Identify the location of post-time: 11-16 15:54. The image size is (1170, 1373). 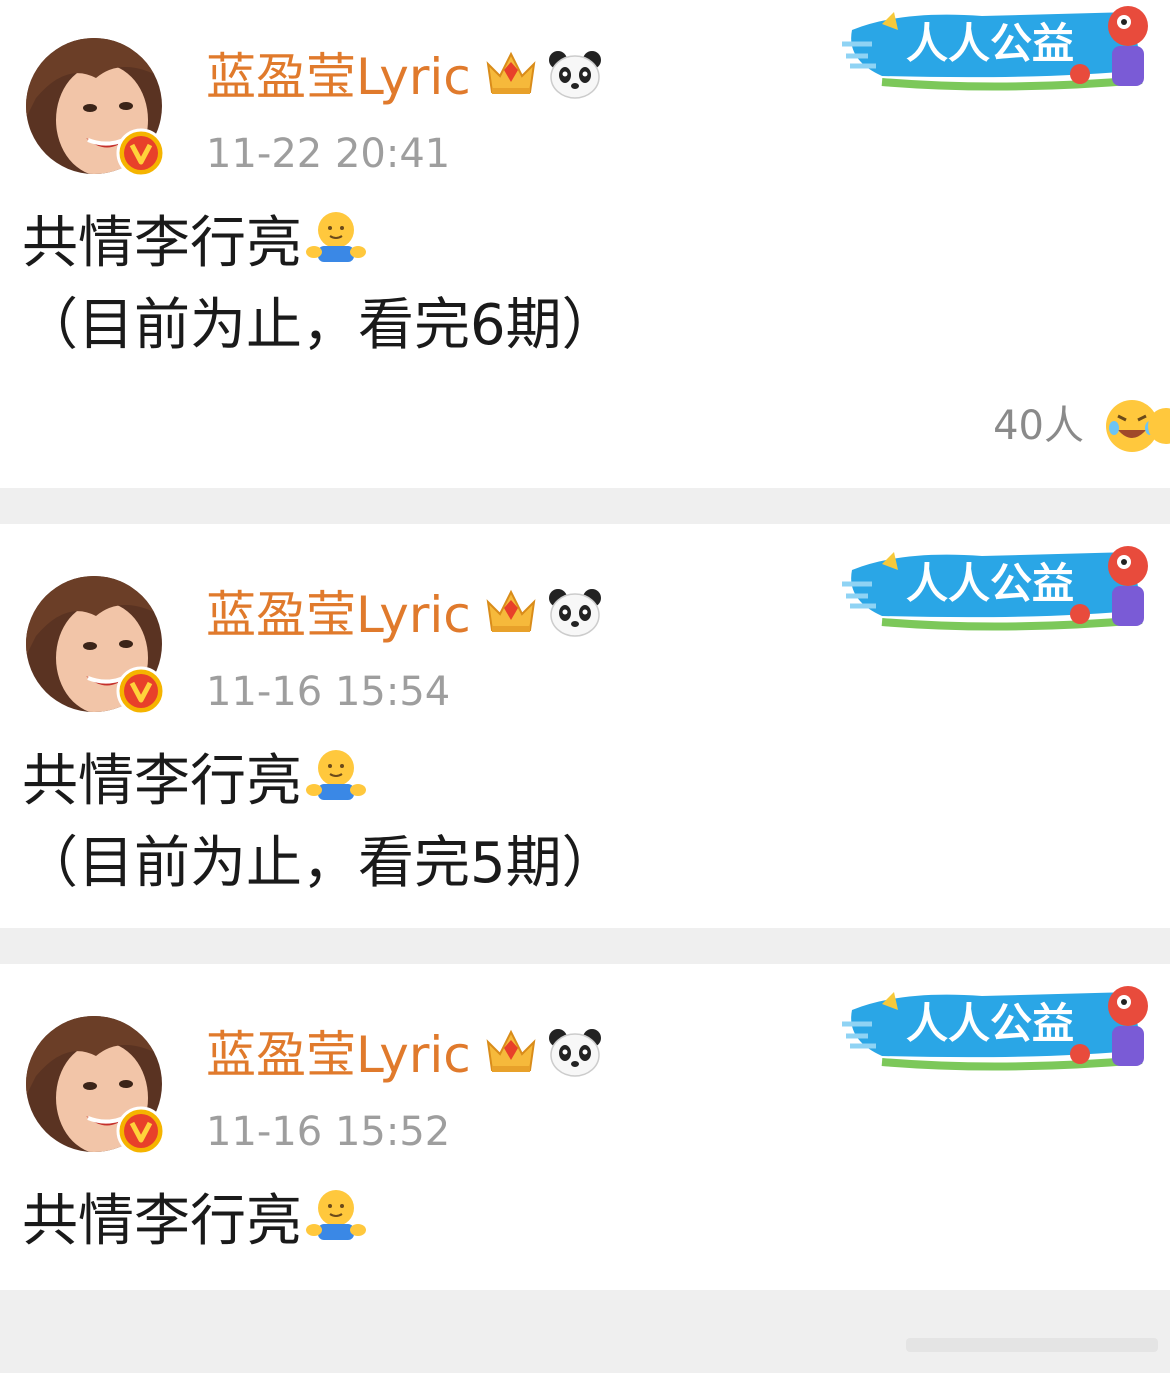
(328, 692).